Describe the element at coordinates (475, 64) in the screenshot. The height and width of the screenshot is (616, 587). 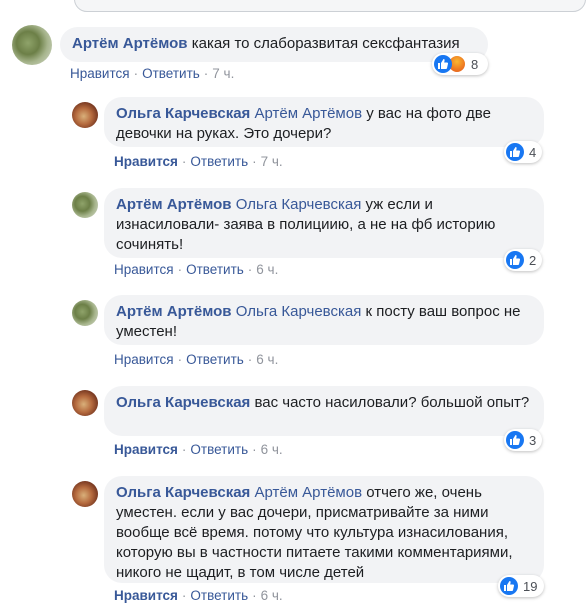
I see `reaction-count: 8` at that location.